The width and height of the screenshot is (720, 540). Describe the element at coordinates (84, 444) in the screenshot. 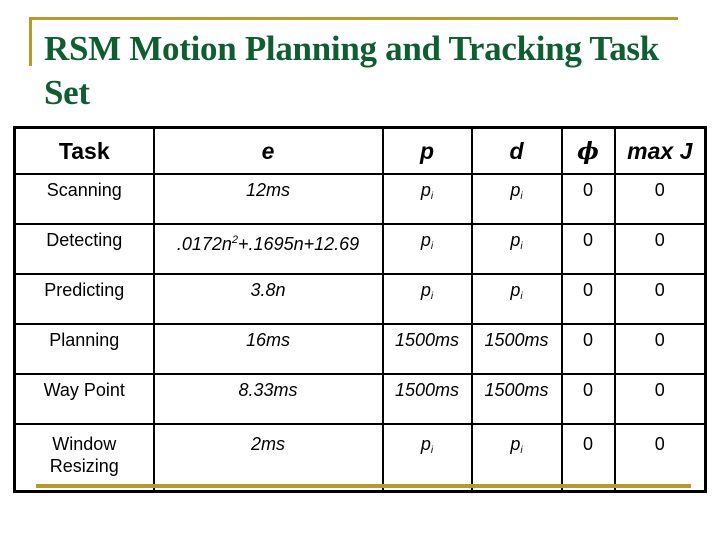

I see `cell-task-line1: Window` at that location.